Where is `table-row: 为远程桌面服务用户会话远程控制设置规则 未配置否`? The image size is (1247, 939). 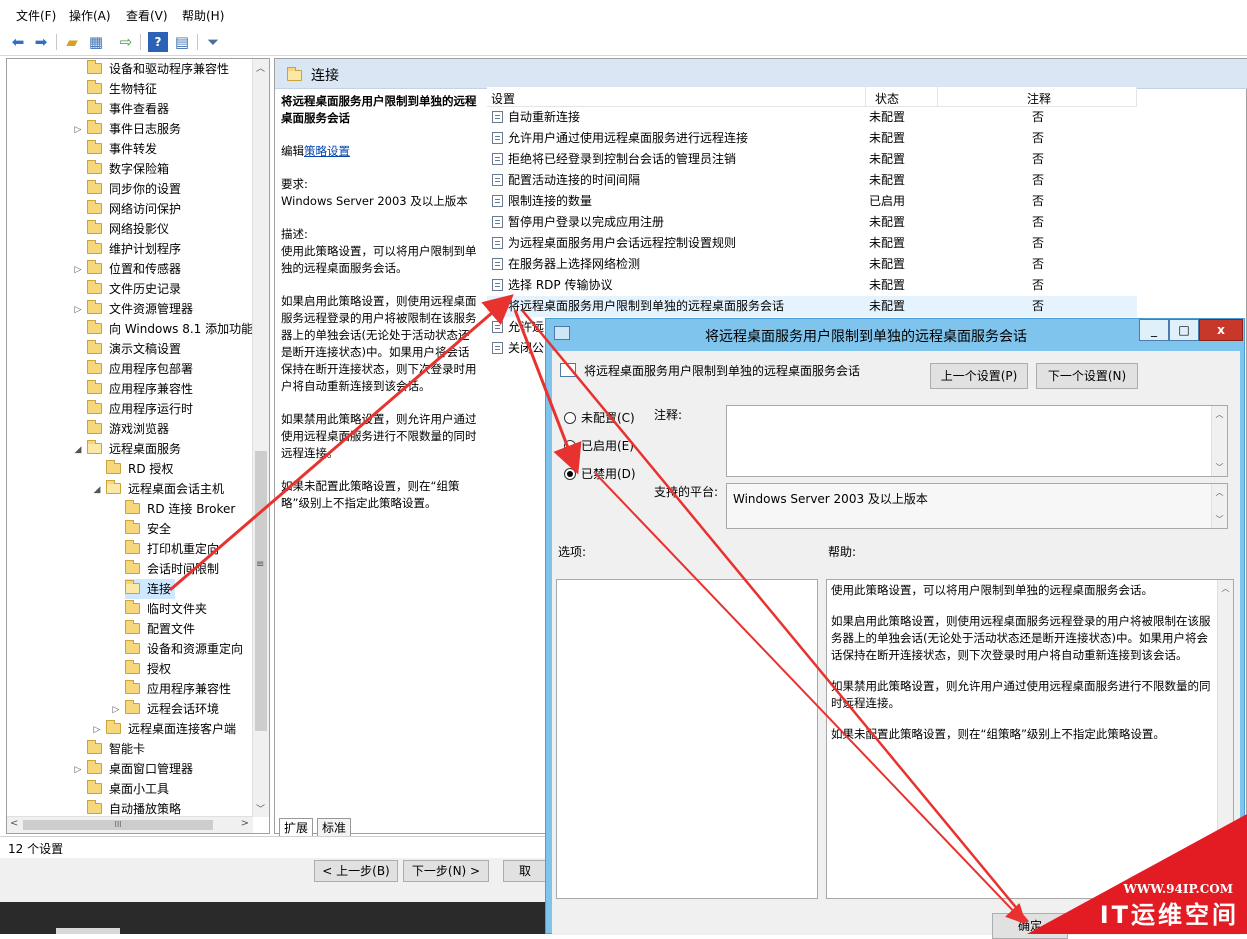 table-row: 为远程桌面服务用户会话远程控制设置规则 未配置否 is located at coordinates (812, 243).